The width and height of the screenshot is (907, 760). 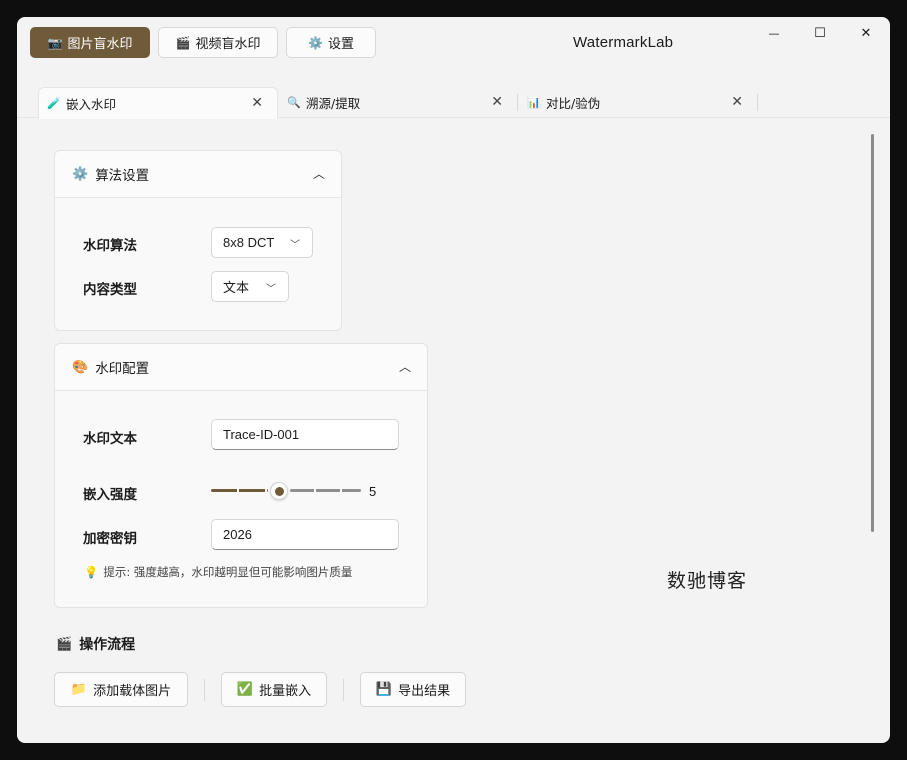 What do you see at coordinates (228, 572) in the screenshot?
I see `hint-text: 提示: 强度越高，水印越明显但可能影响图片质量` at bounding box center [228, 572].